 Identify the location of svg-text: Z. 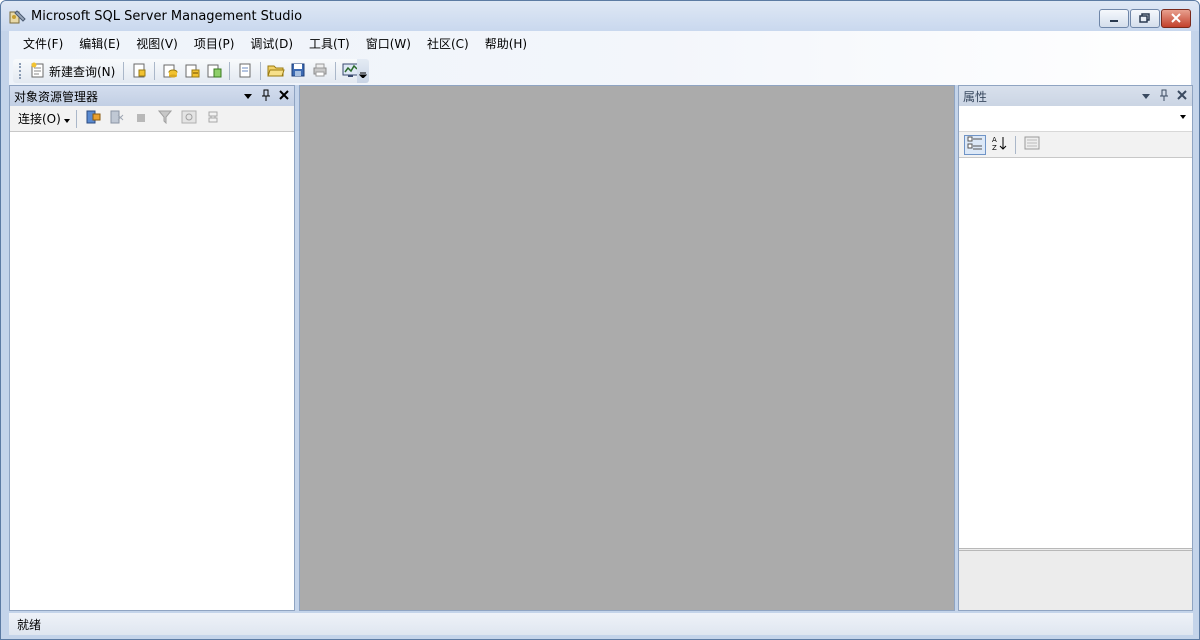
(994, 147).